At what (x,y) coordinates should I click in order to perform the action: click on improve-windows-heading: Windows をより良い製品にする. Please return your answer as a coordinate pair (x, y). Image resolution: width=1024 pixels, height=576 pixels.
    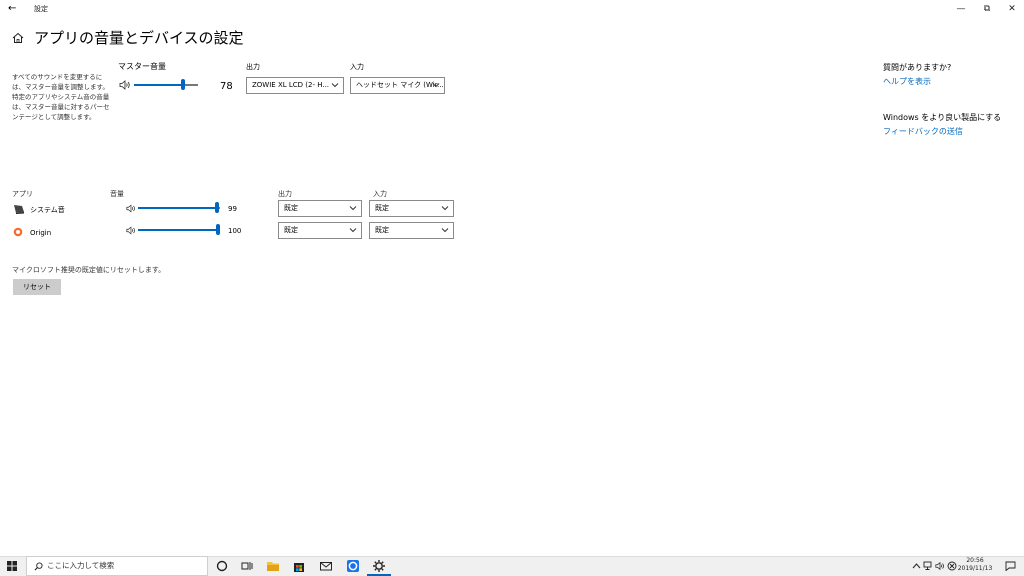
    Looking at the image, I should click on (942, 117).